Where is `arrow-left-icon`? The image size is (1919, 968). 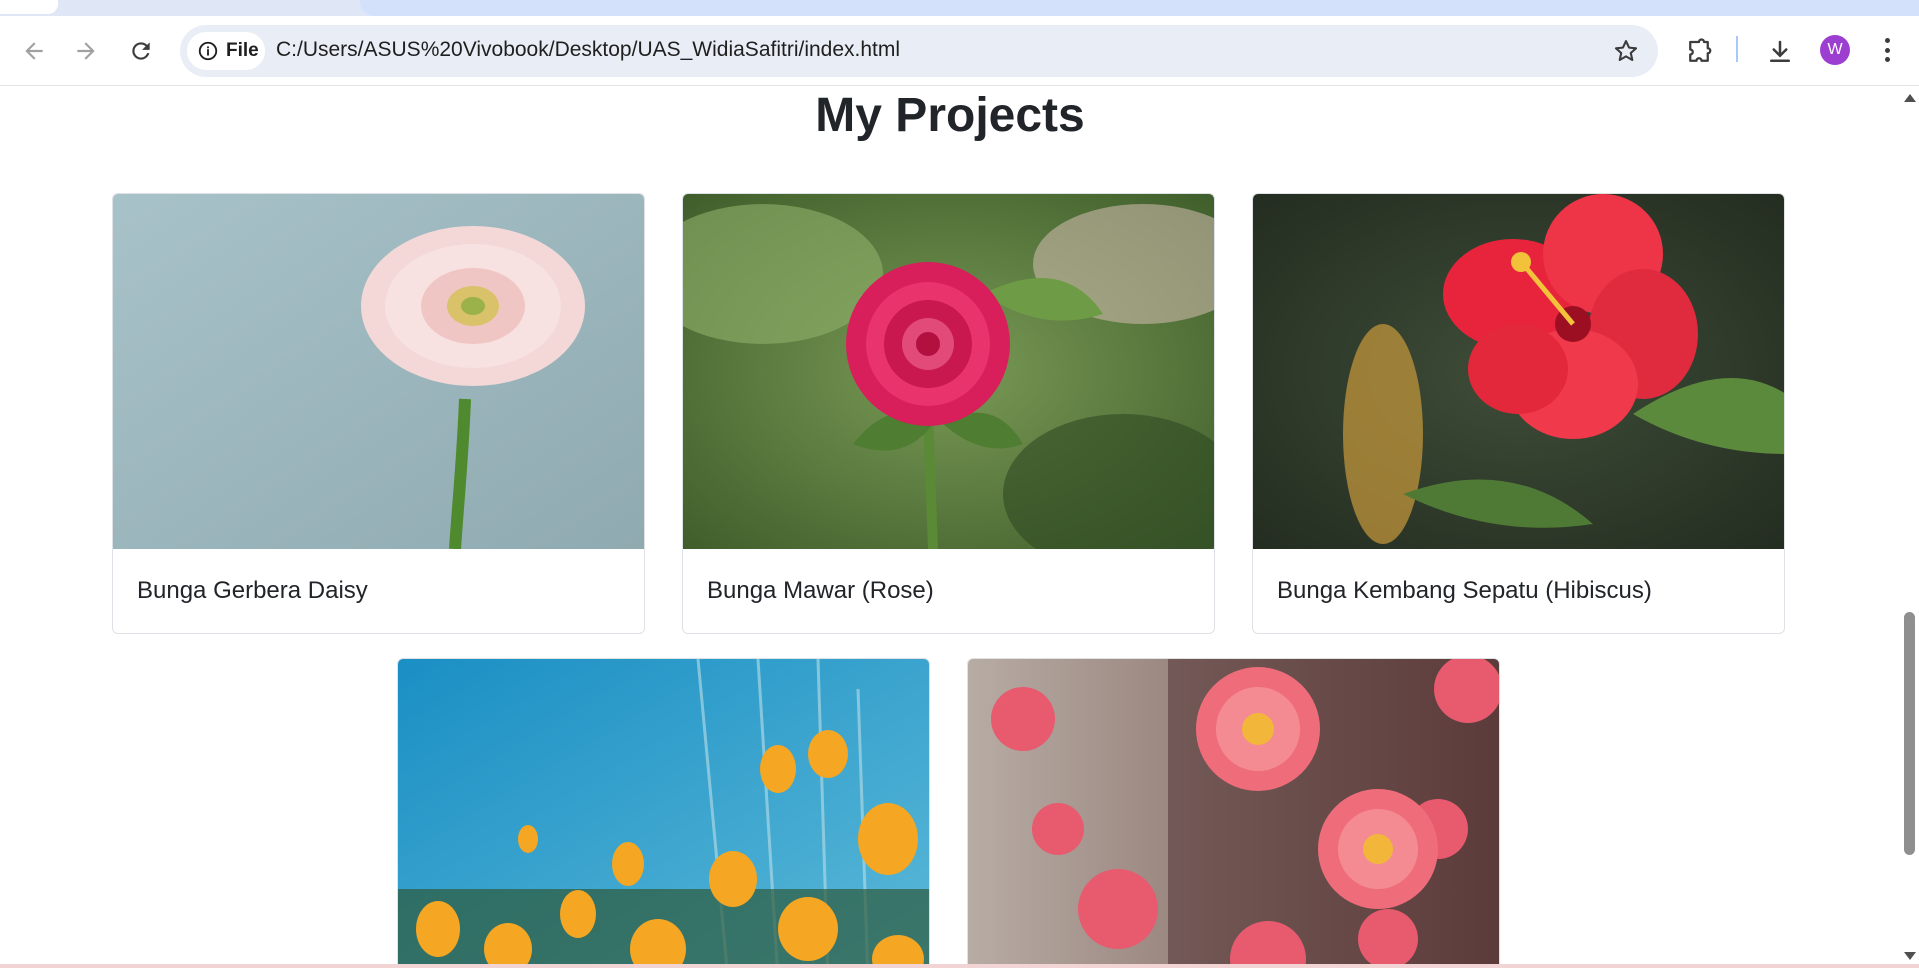
arrow-left-icon is located at coordinates (34, 51).